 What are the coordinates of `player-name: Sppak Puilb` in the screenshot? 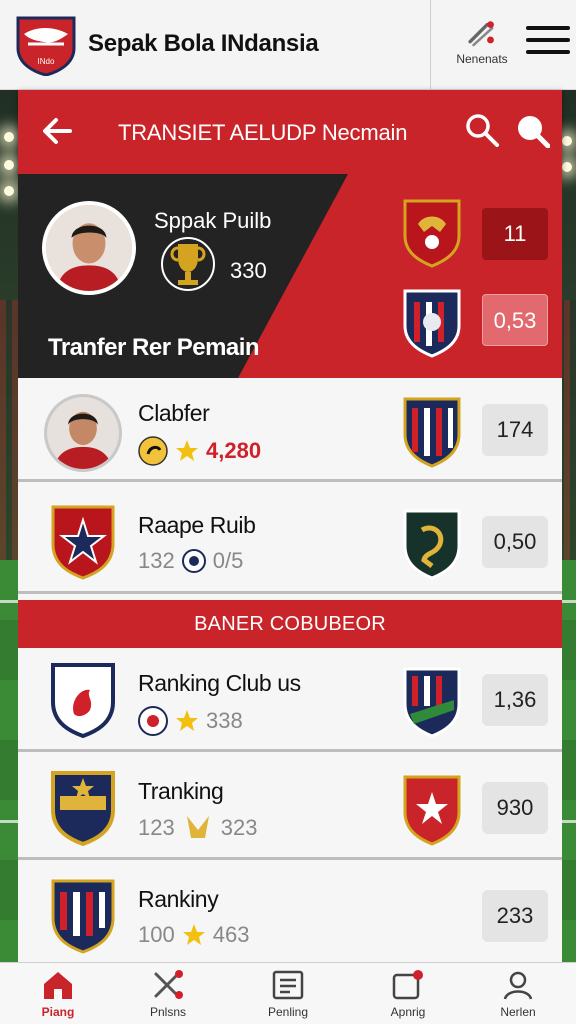 It's located at (213, 220).